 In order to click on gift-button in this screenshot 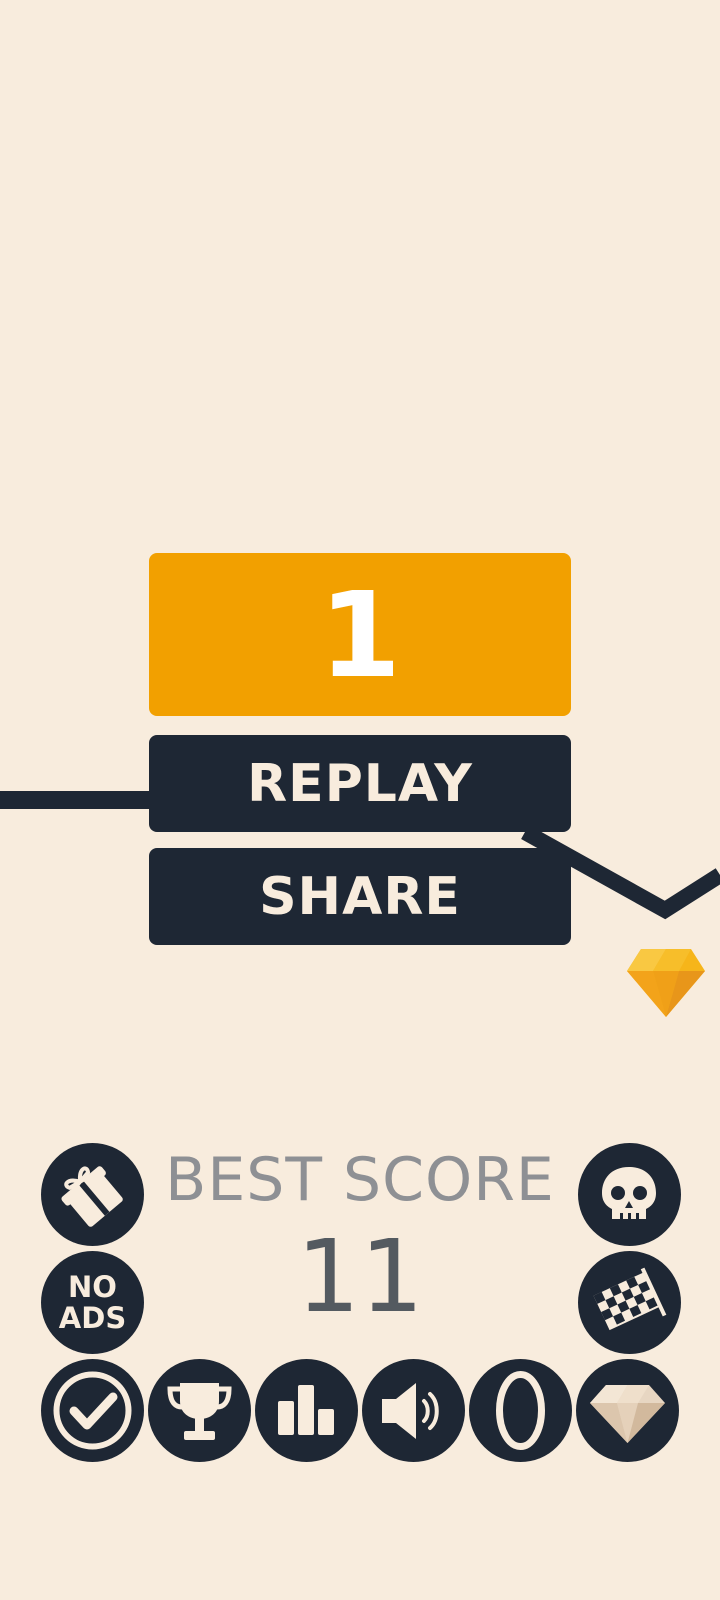, I will do `click(92, 1194)`.